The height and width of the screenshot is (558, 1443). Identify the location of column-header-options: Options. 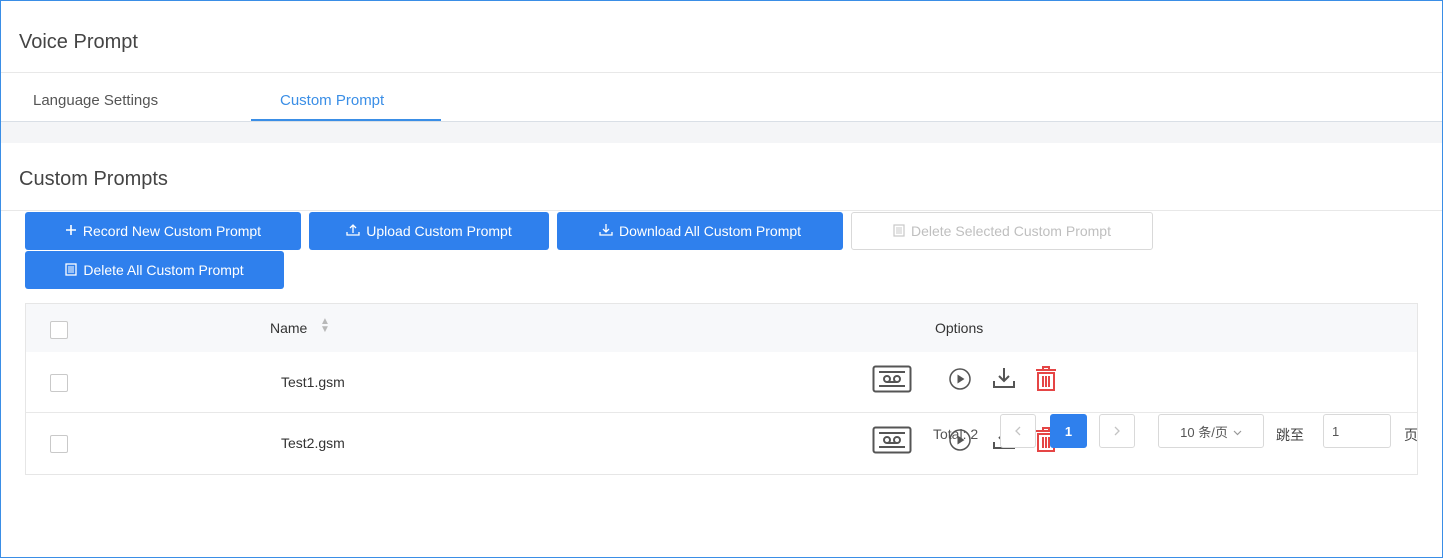
(959, 328).